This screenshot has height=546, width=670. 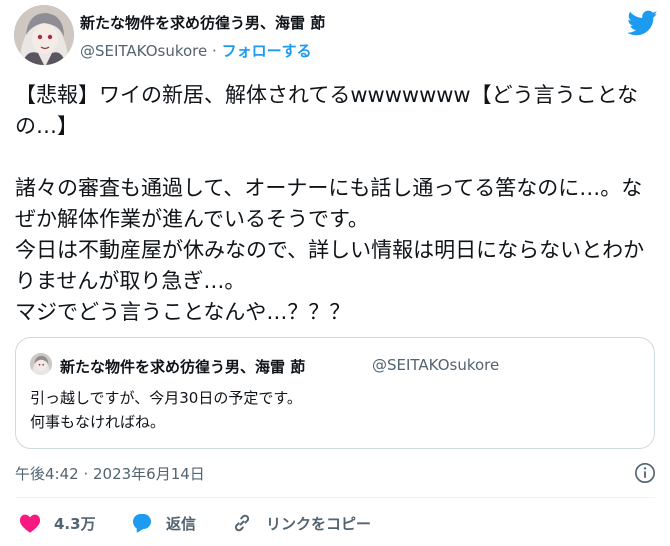 What do you see at coordinates (202, 22) in the screenshot?
I see `author-display-name: 新たな物件を求め彷徨う男、海雷 莭` at bounding box center [202, 22].